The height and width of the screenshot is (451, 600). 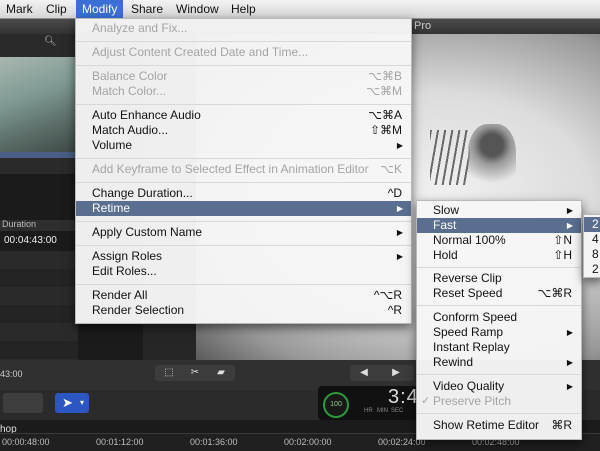 What do you see at coordinates (499, 347) in the screenshot?
I see `menu-item-instant-replay: Instant Replay` at bounding box center [499, 347].